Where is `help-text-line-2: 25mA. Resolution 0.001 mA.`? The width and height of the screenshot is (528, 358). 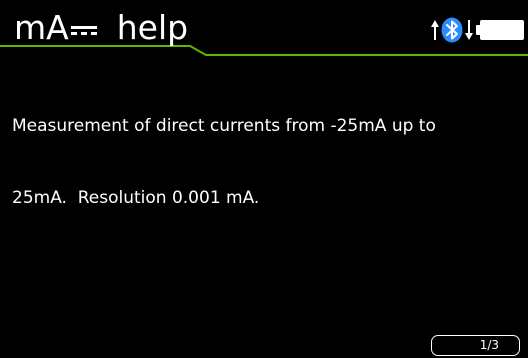
help-text-line-2: 25mA. Resolution 0.001 mA. is located at coordinates (136, 198).